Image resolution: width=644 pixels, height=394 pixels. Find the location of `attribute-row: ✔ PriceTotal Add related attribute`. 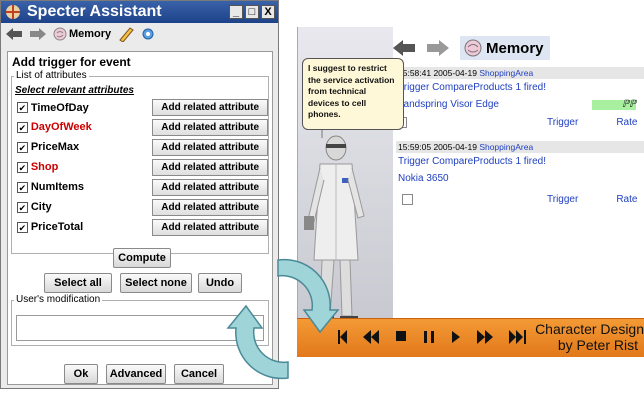

attribute-row: ✔ PriceTotal Add related attribute is located at coordinates (140, 227).